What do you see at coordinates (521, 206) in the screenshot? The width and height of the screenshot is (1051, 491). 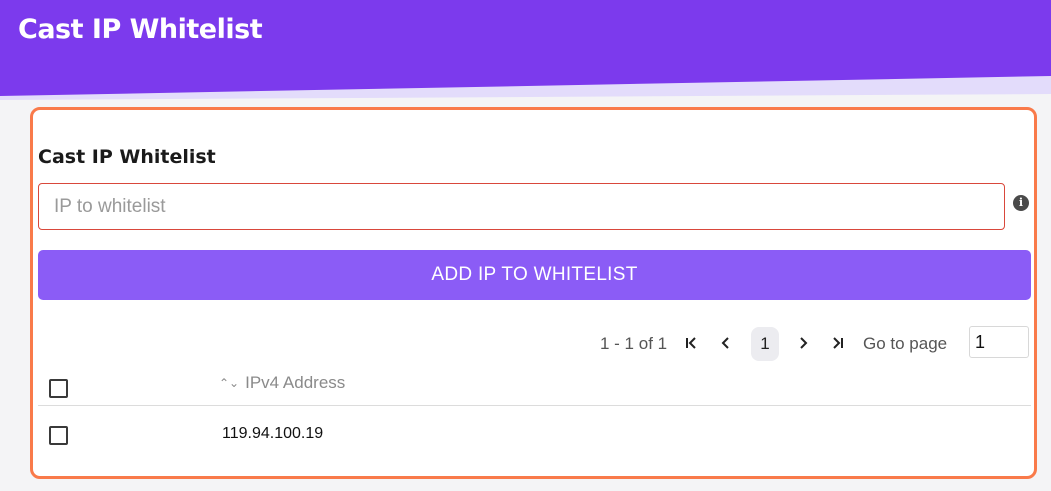 I see `ip-input` at bounding box center [521, 206].